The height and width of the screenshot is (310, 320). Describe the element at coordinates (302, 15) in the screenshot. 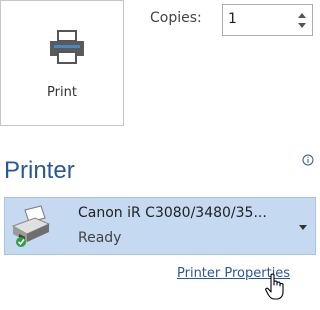

I see `chevron-up-icon` at that location.